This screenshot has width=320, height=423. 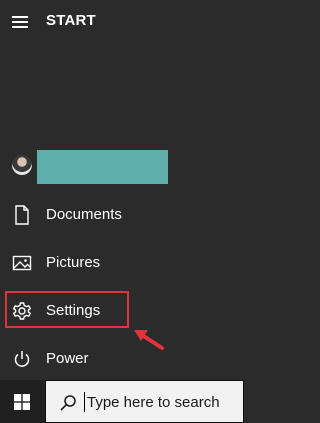 I want to click on start-button, so click(x=22, y=401).